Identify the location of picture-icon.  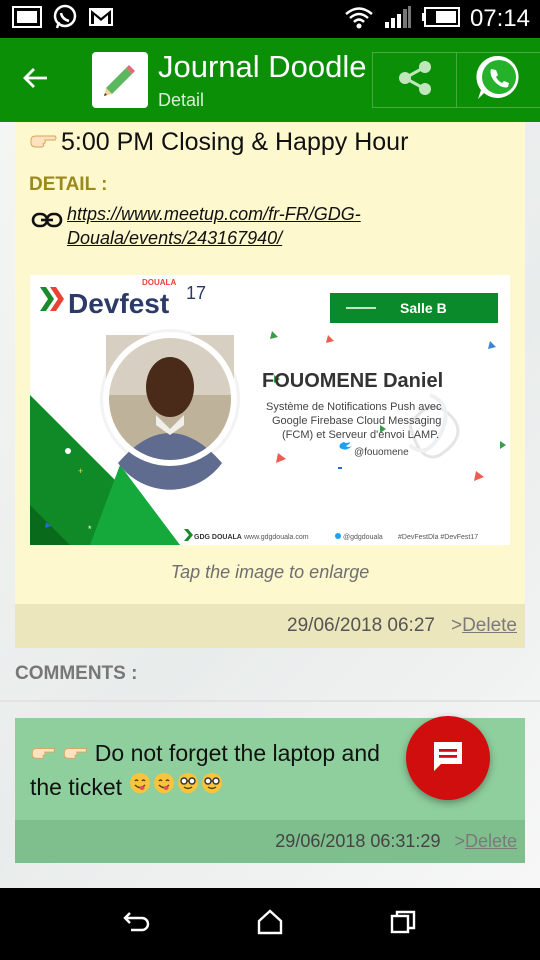
(27, 19).